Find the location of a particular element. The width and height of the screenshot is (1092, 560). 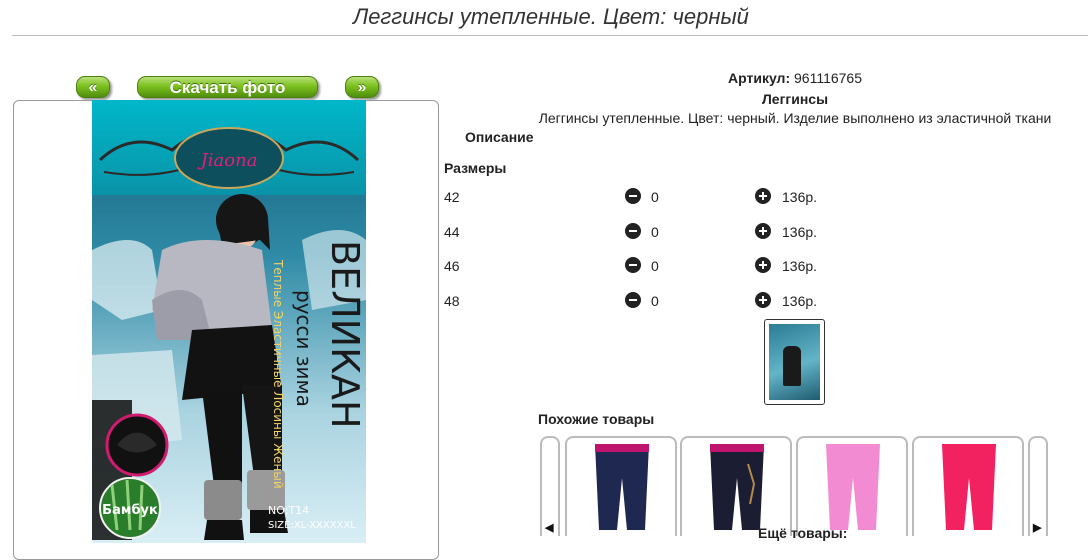

size-row: 42 0 136р. is located at coordinates (654, 197).